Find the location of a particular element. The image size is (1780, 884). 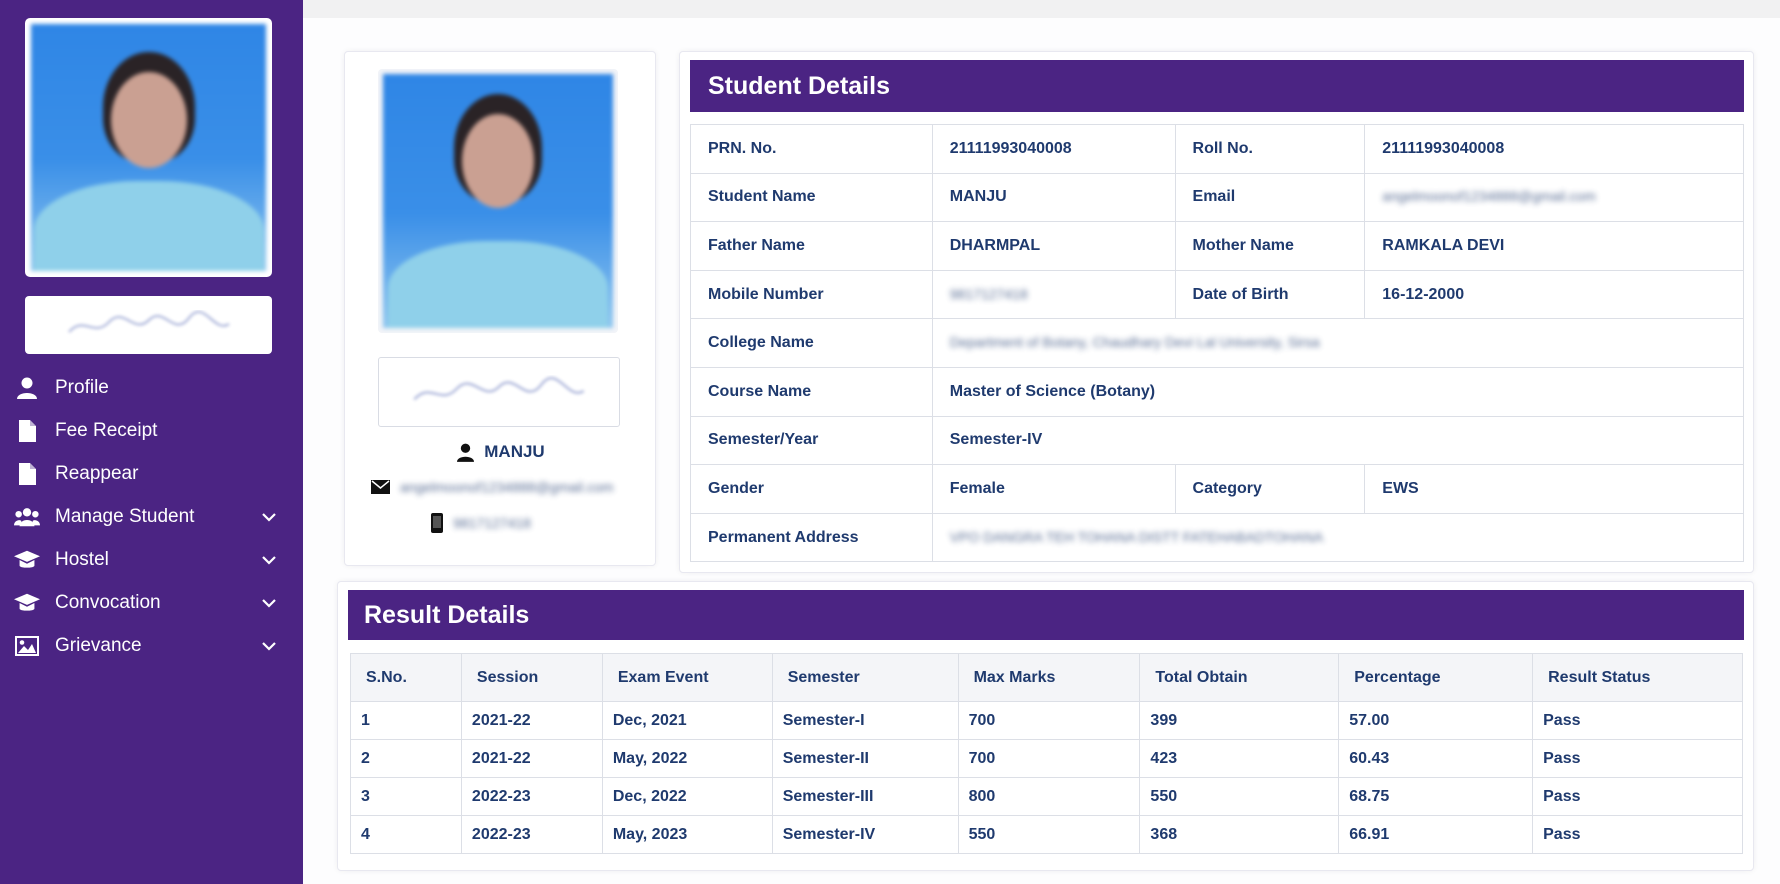

sidebar-student-photo is located at coordinates (148, 147).